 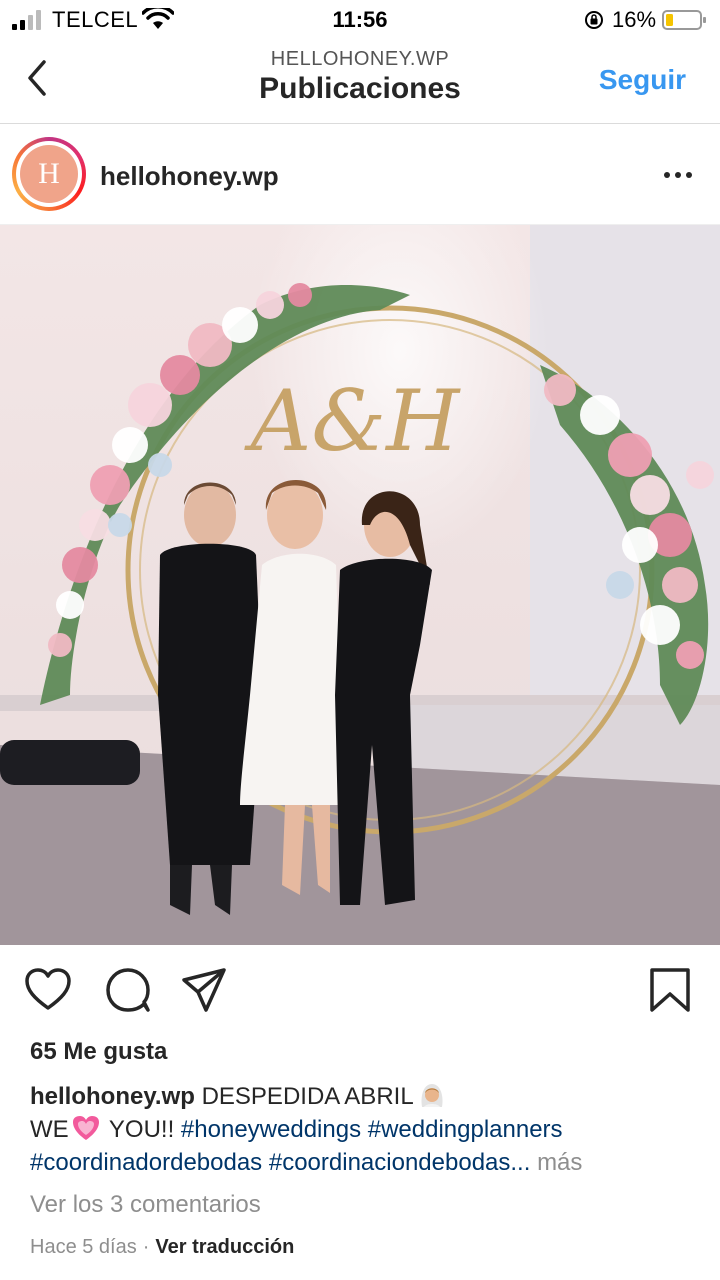 I want to click on caption-username: hellohoney.wp, so click(x=112, y=1096).